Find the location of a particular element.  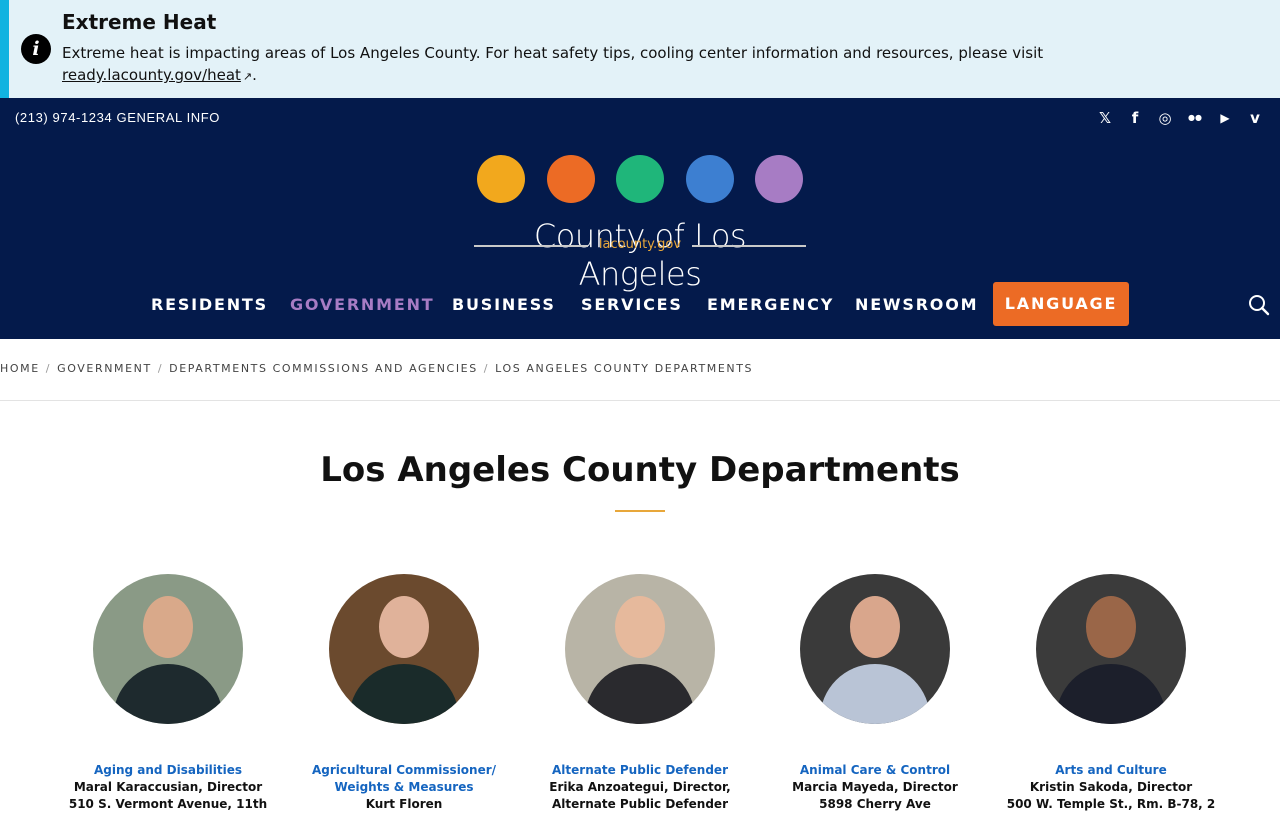

external-link-icon: ↗ is located at coordinates (247, 76).